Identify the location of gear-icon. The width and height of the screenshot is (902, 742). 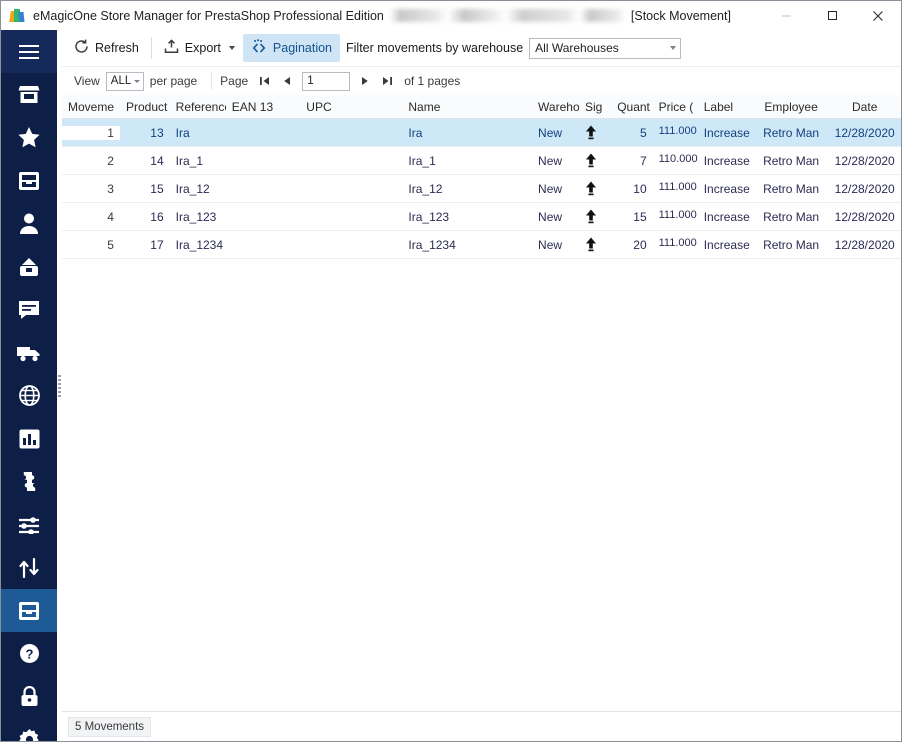
(29, 735).